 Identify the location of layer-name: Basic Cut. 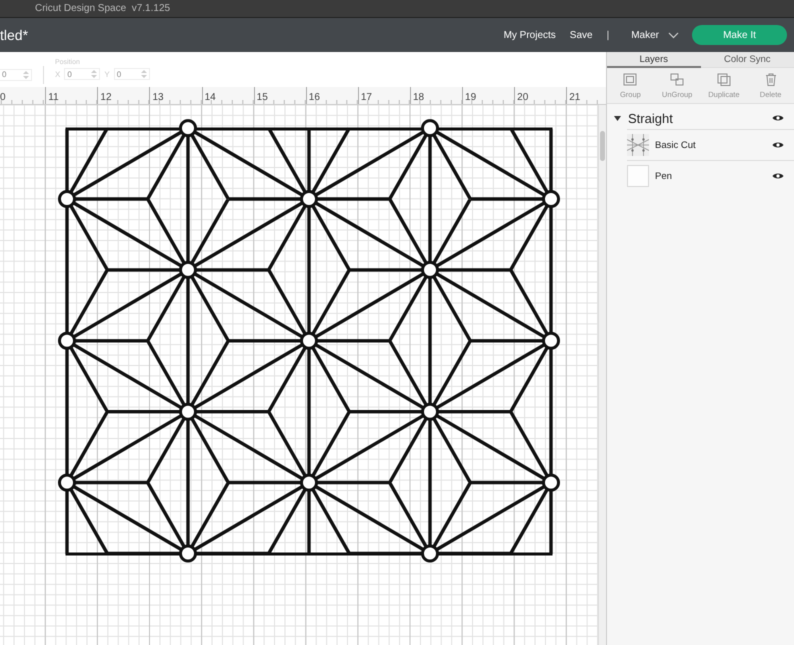
(713, 145).